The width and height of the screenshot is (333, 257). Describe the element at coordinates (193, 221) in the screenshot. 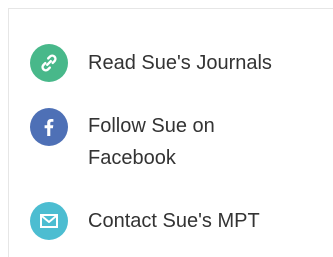

I see `contact-mpt-label: Contact Sue's MPT` at that location.